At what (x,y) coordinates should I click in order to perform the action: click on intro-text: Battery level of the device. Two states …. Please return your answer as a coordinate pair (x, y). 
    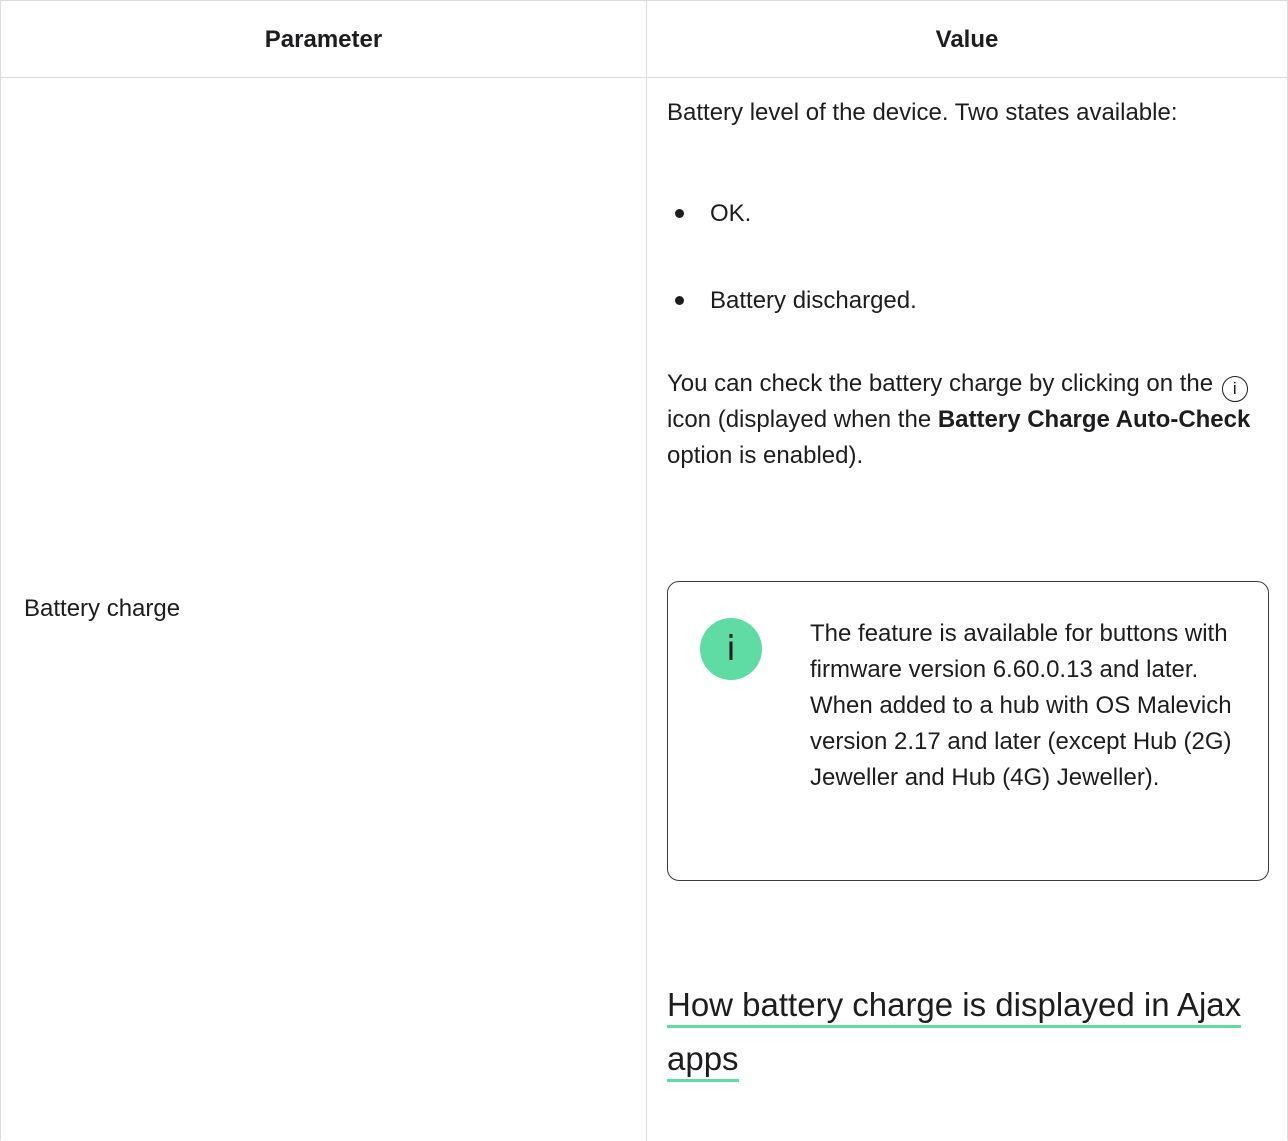
    Looking at the image, I should click on (922, 112).